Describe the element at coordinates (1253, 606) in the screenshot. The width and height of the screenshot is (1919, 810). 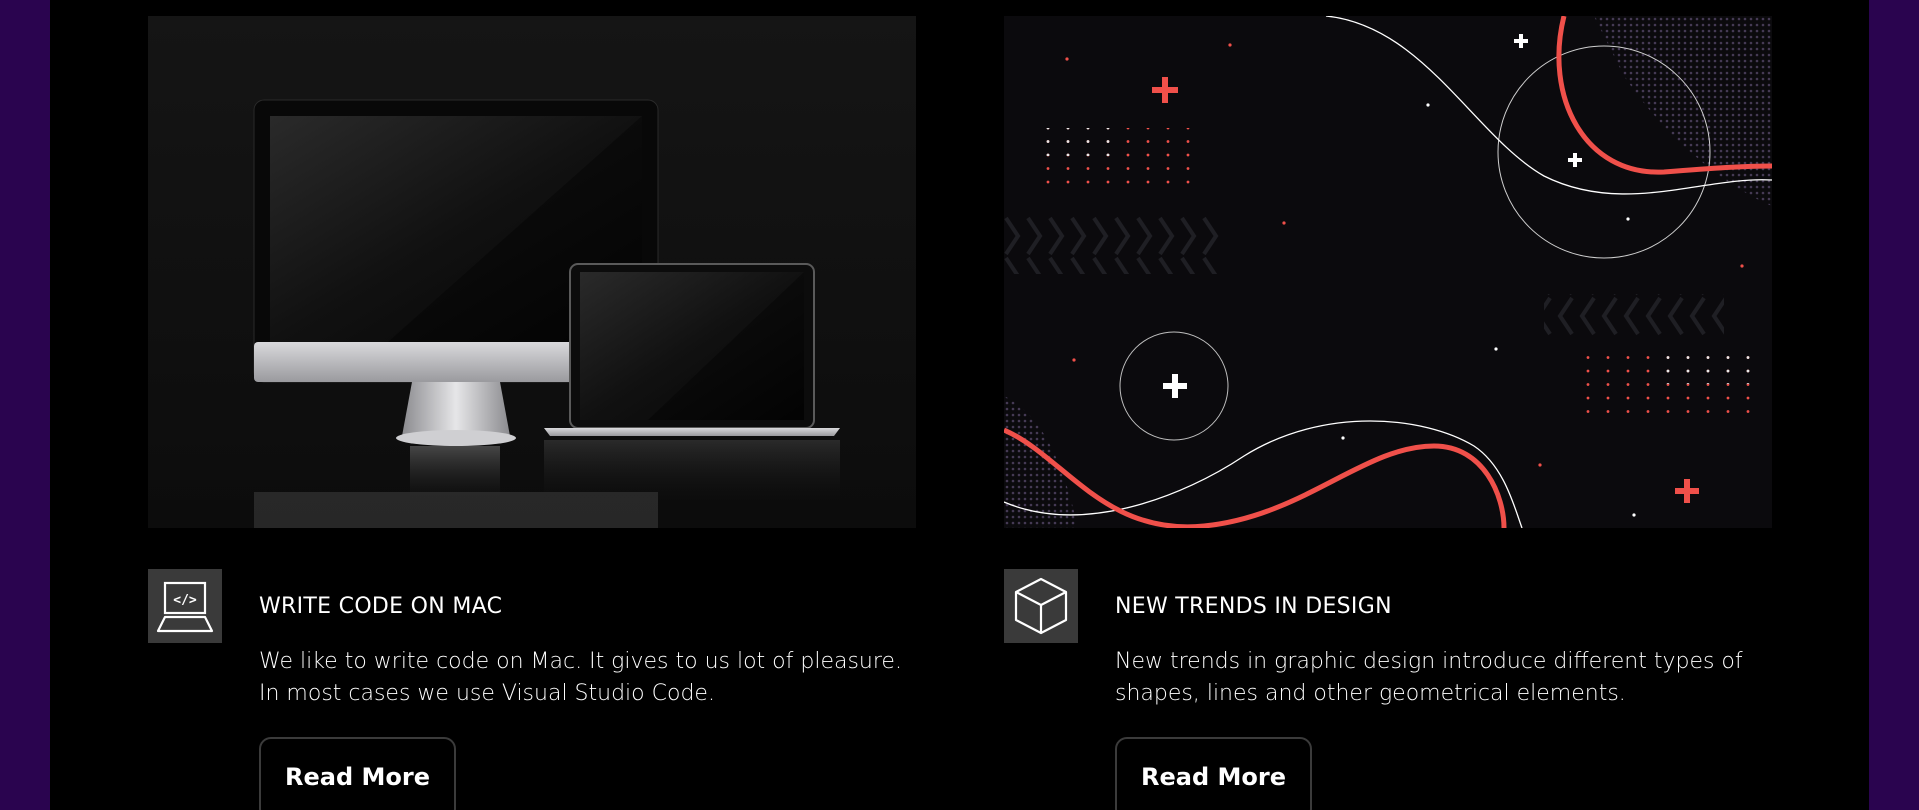
I see `card-title: NEW TRENDS IN DESIGN` at that location.